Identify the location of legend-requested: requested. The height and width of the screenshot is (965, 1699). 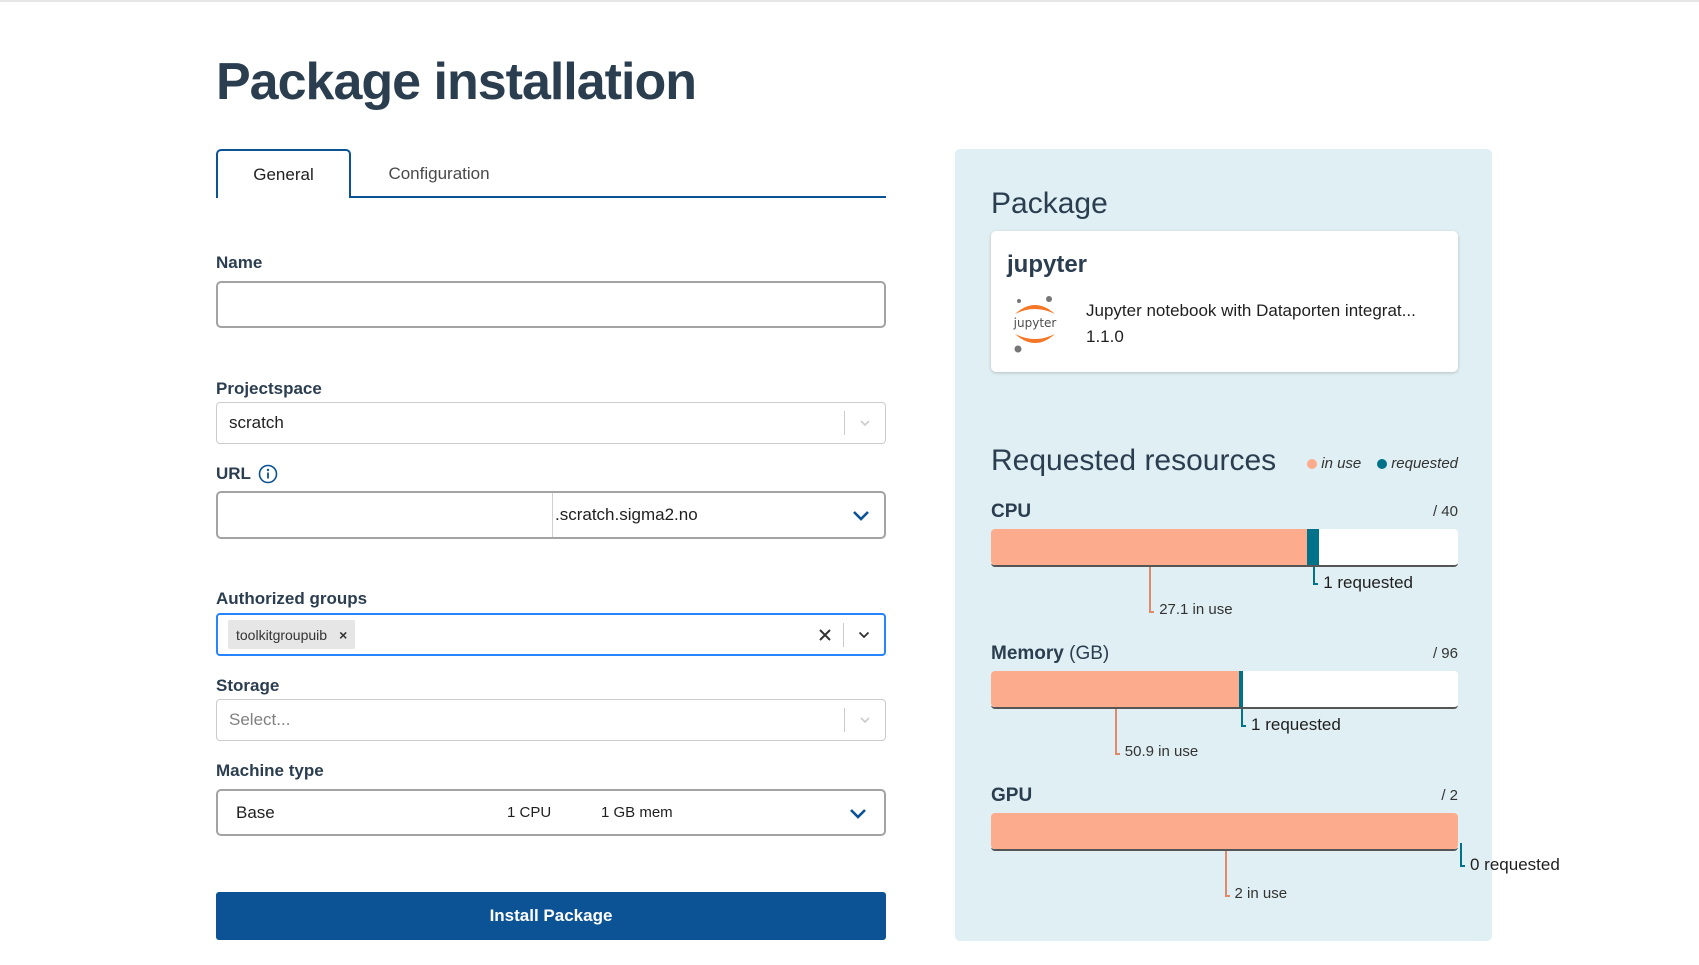
(1417, 463).